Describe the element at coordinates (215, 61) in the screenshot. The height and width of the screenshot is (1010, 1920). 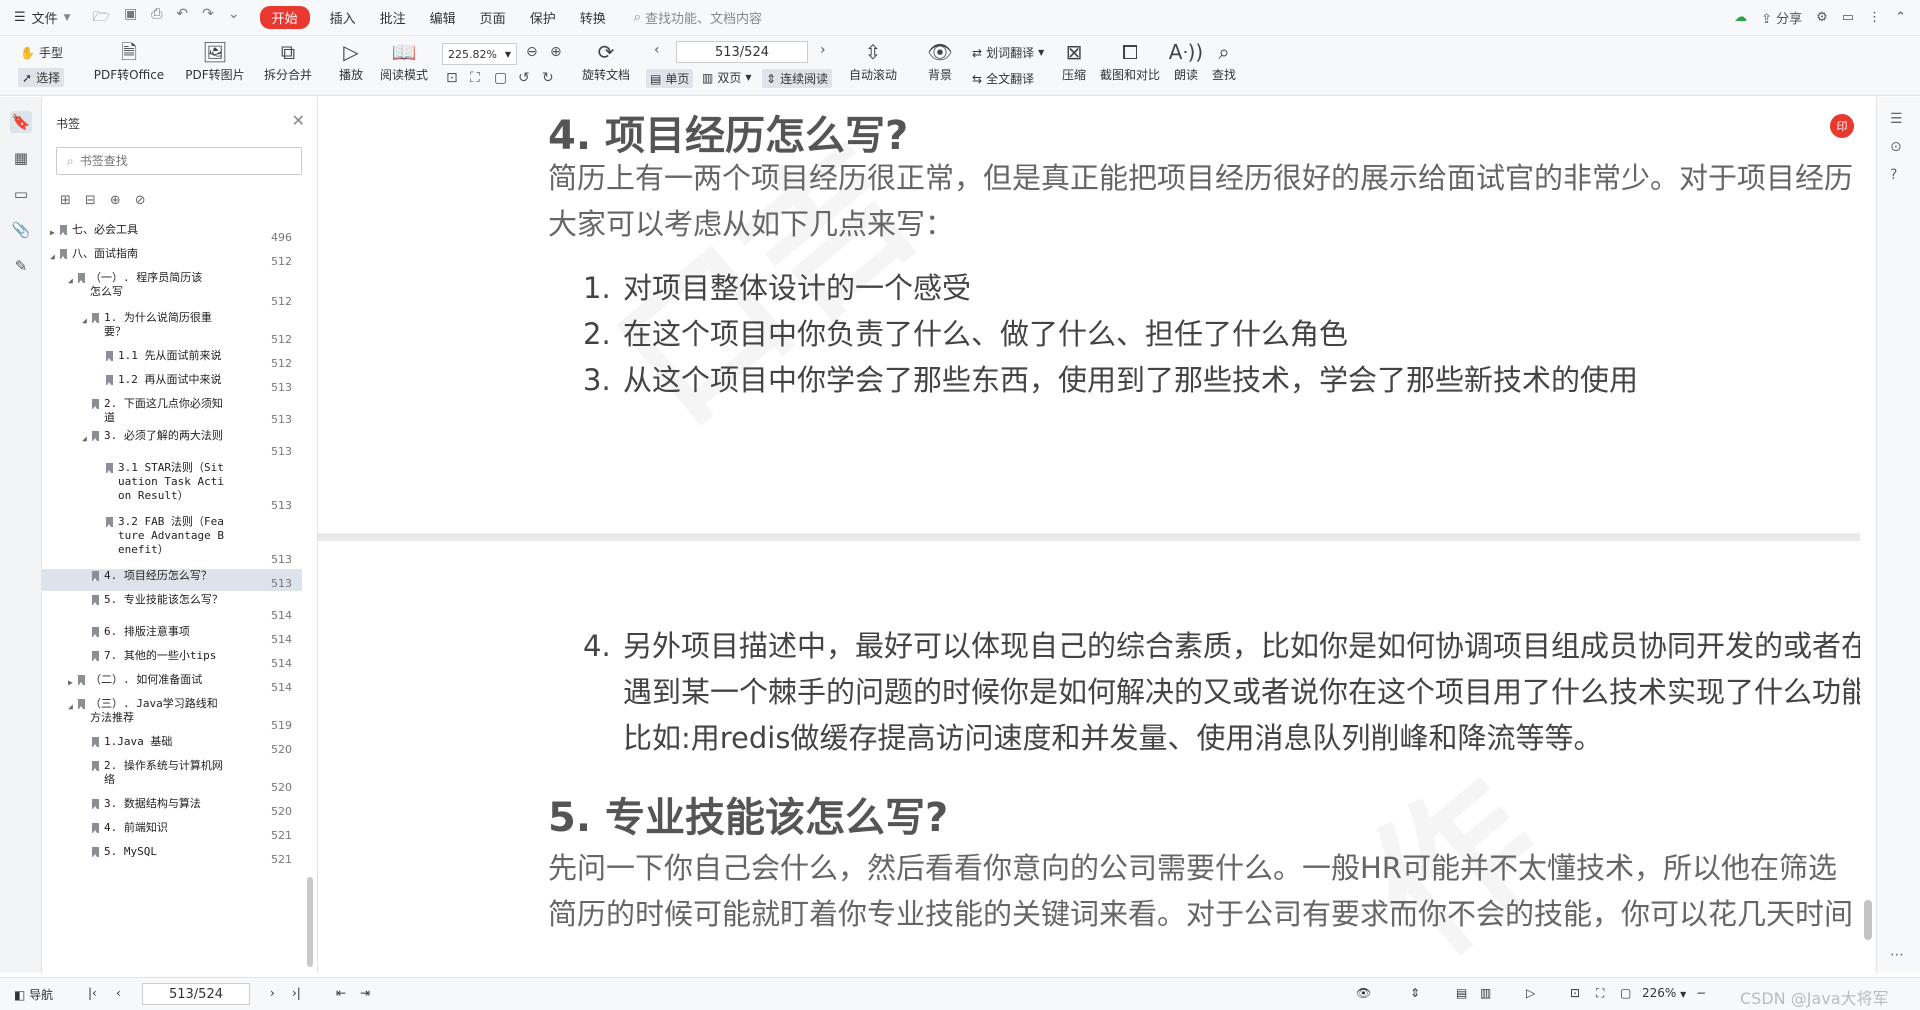
I see `pdf-to-image-button: 🖼 PDF转图片` at that location.